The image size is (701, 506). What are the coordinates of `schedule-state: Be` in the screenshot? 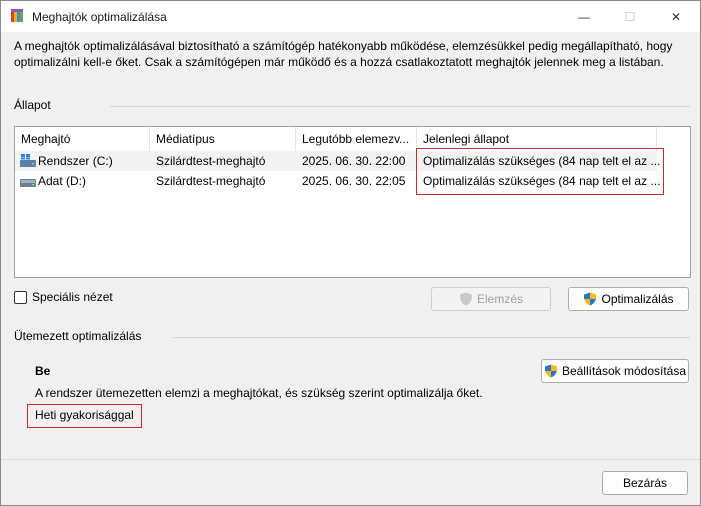 It's located at (43, 371).